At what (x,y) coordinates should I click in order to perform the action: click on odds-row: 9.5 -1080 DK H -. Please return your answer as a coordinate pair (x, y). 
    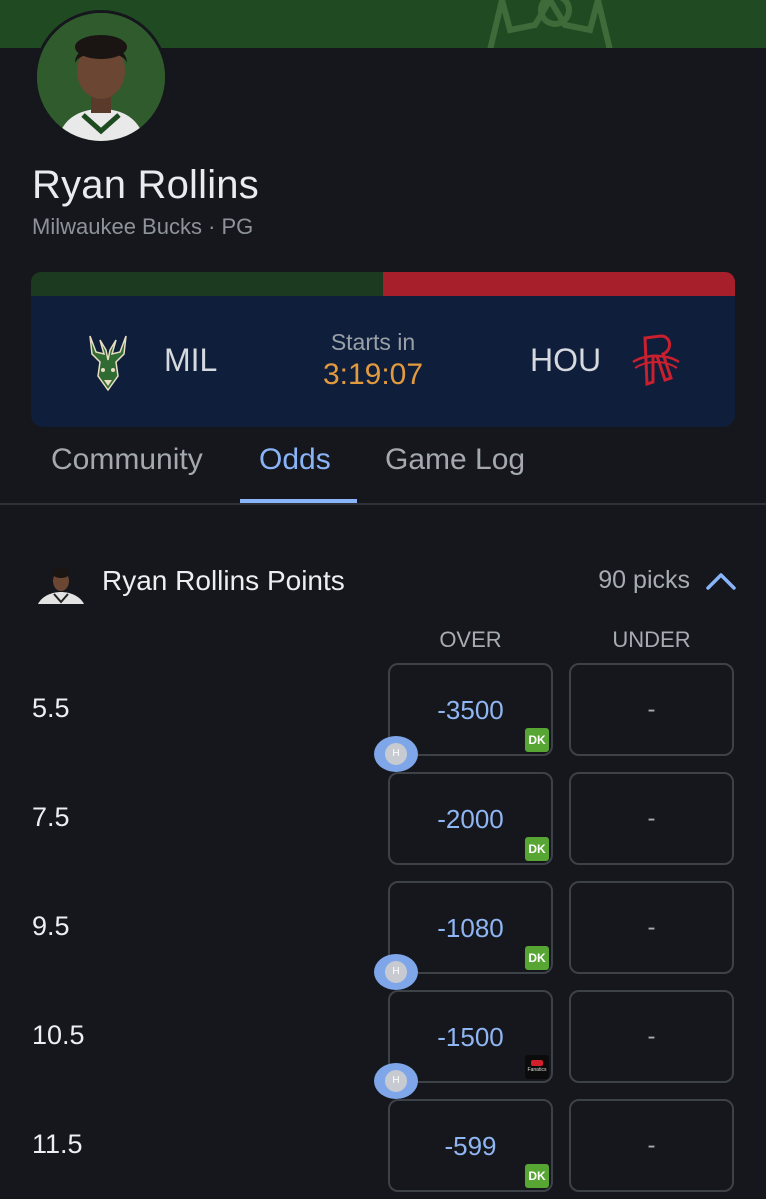
    Looking at the image, I should click on (383, 935).